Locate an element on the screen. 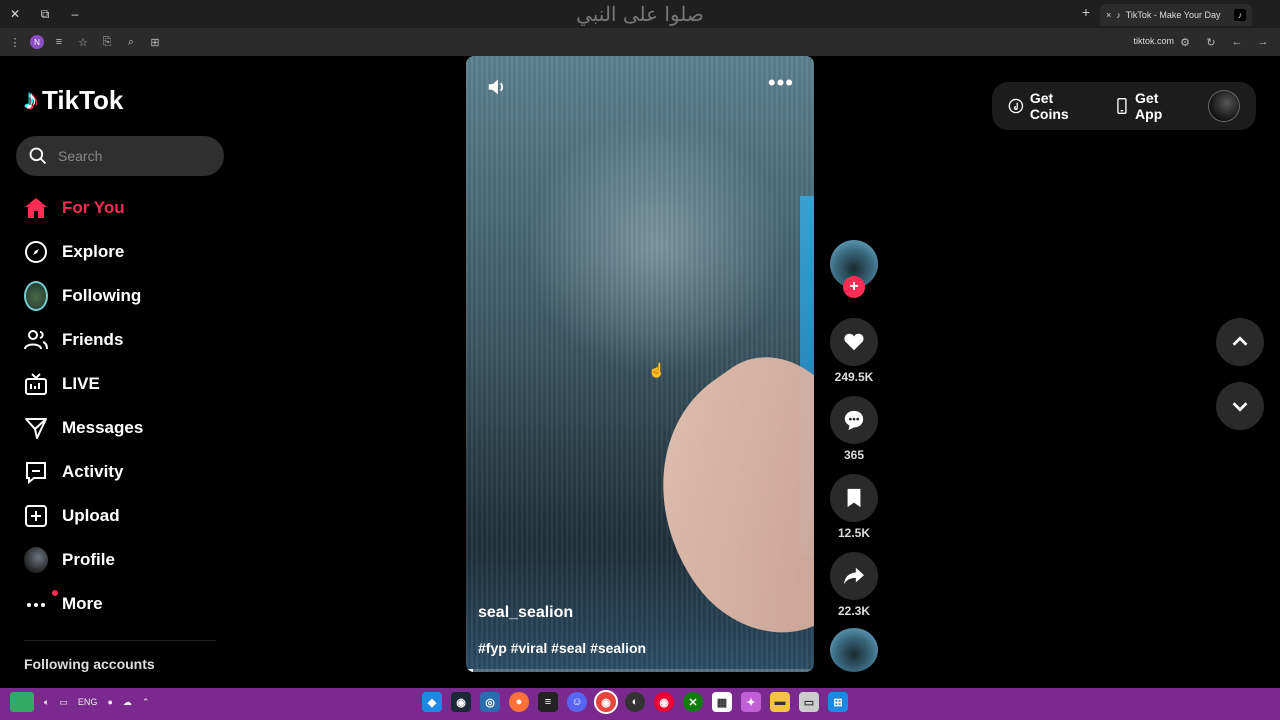 This screenshot has height=720, width=1280. steam-app-icon: ◉ is located at coordinates (461, 702).